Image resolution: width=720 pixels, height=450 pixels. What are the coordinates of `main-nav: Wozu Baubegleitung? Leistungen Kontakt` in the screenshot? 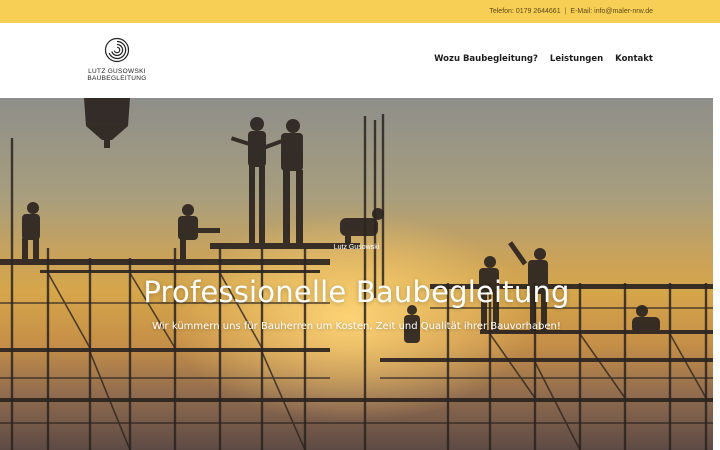 It's located at (543, 59).